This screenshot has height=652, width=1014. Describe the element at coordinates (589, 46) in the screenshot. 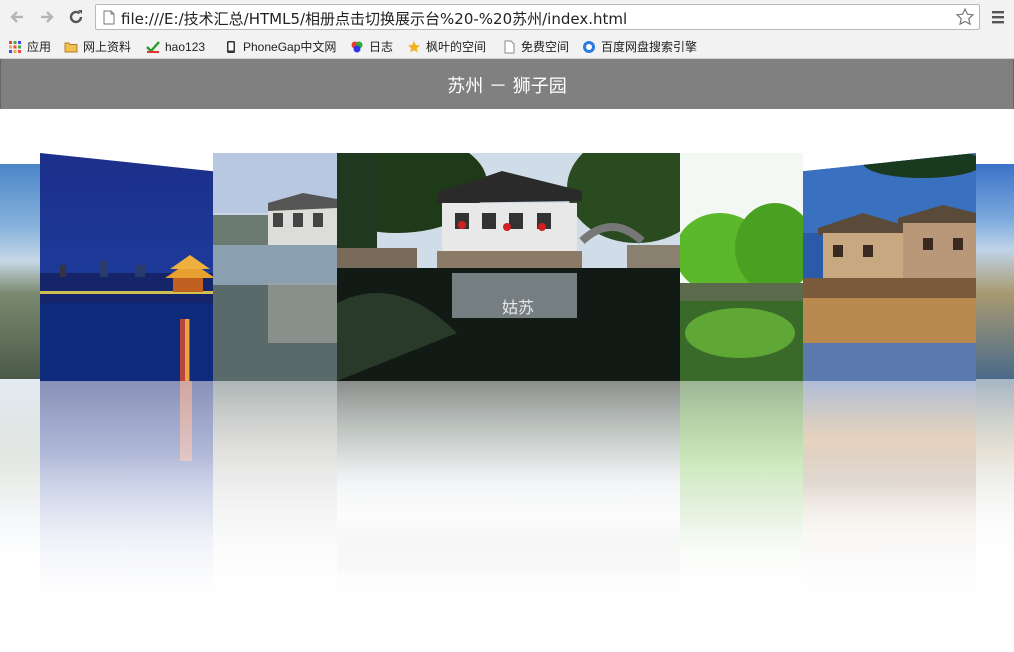

I see `cloud-icon` at that location.